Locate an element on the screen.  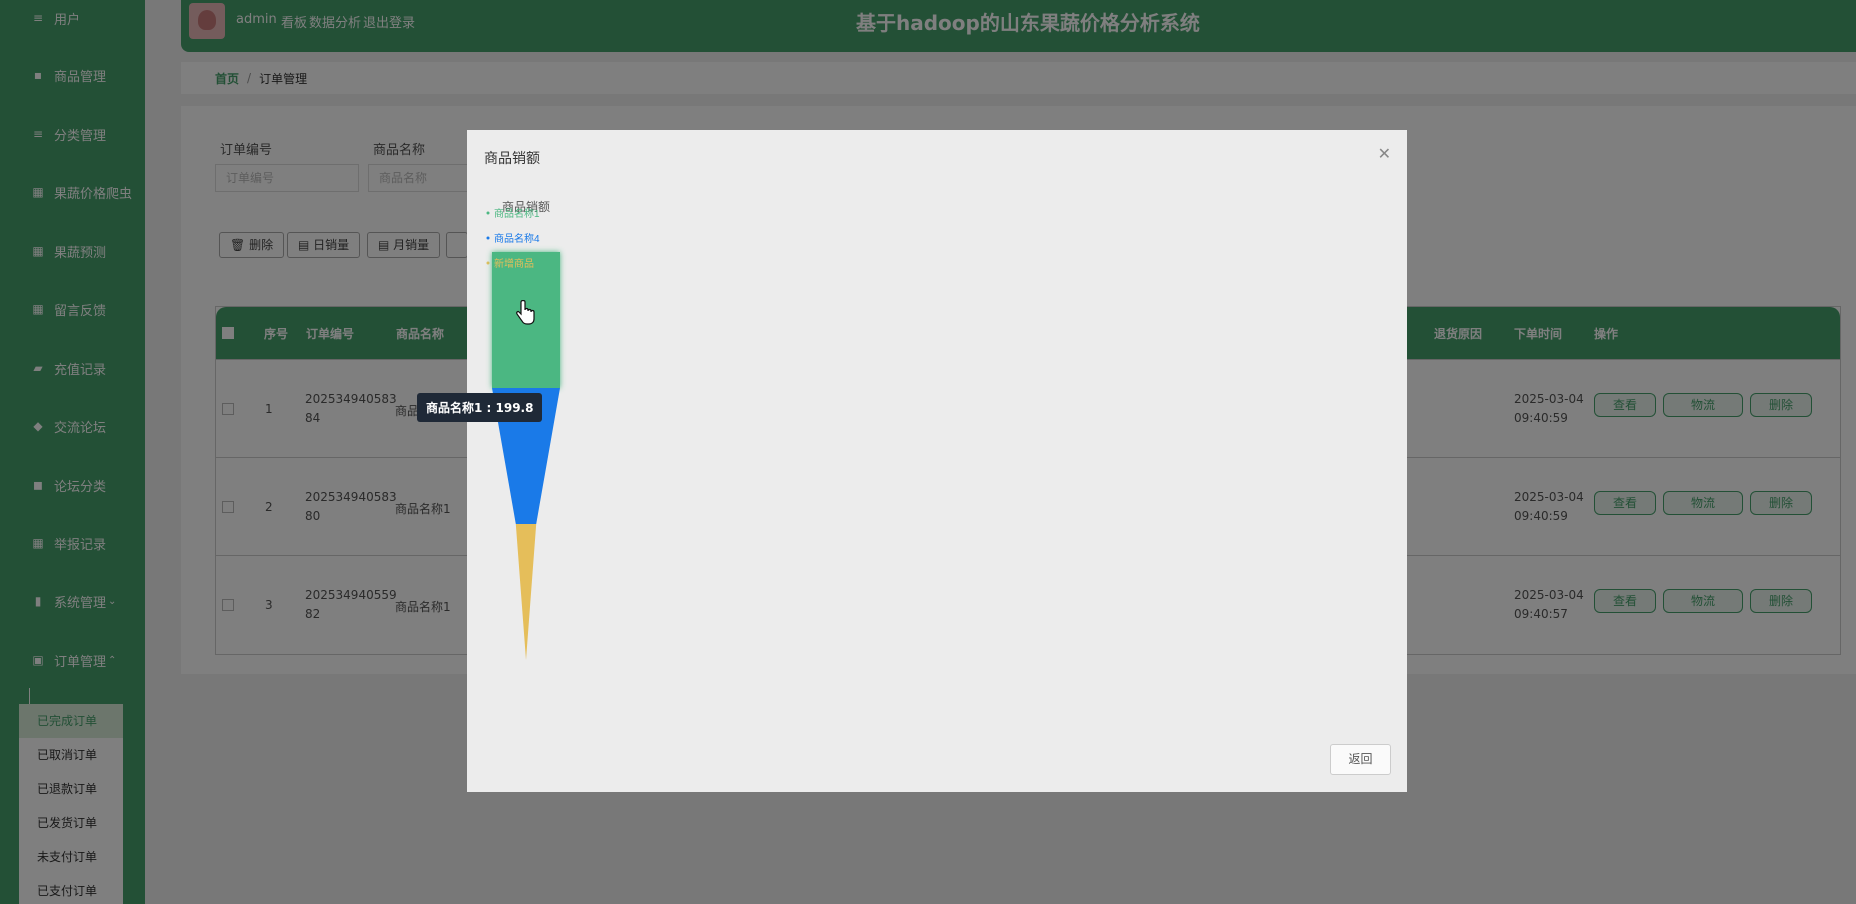
hand-cursor-icon is located at coordinates (525, 312).